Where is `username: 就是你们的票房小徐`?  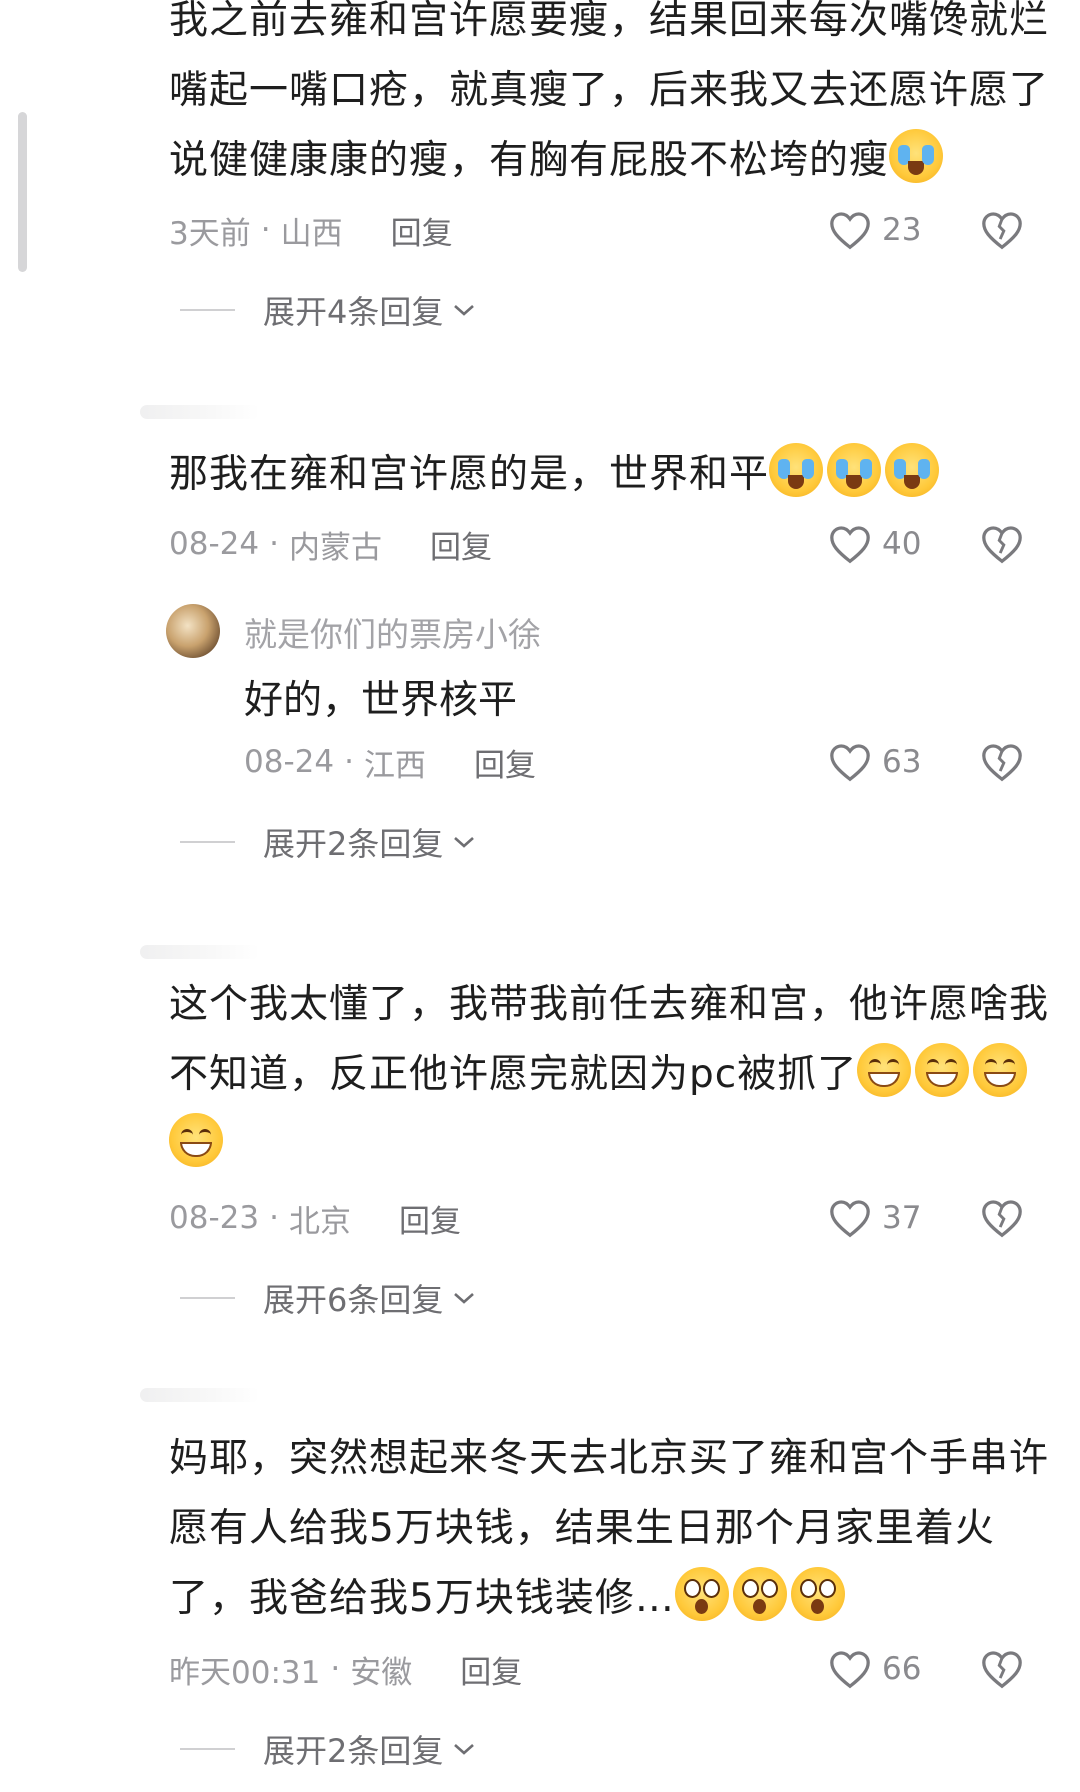
username: 就是你们的票房小徐 is located at coordinates (392, 632).